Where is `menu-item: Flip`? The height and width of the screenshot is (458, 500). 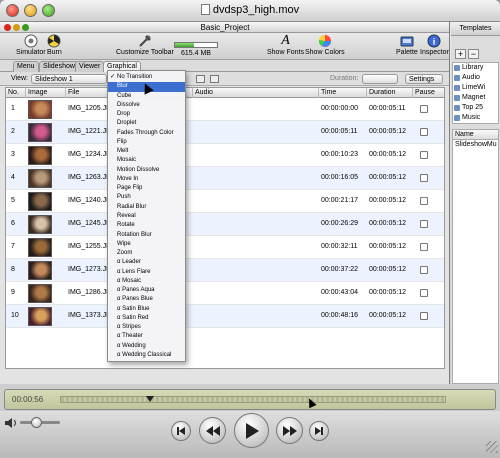
menu-item: Flip is located at coordinates (146, 142).